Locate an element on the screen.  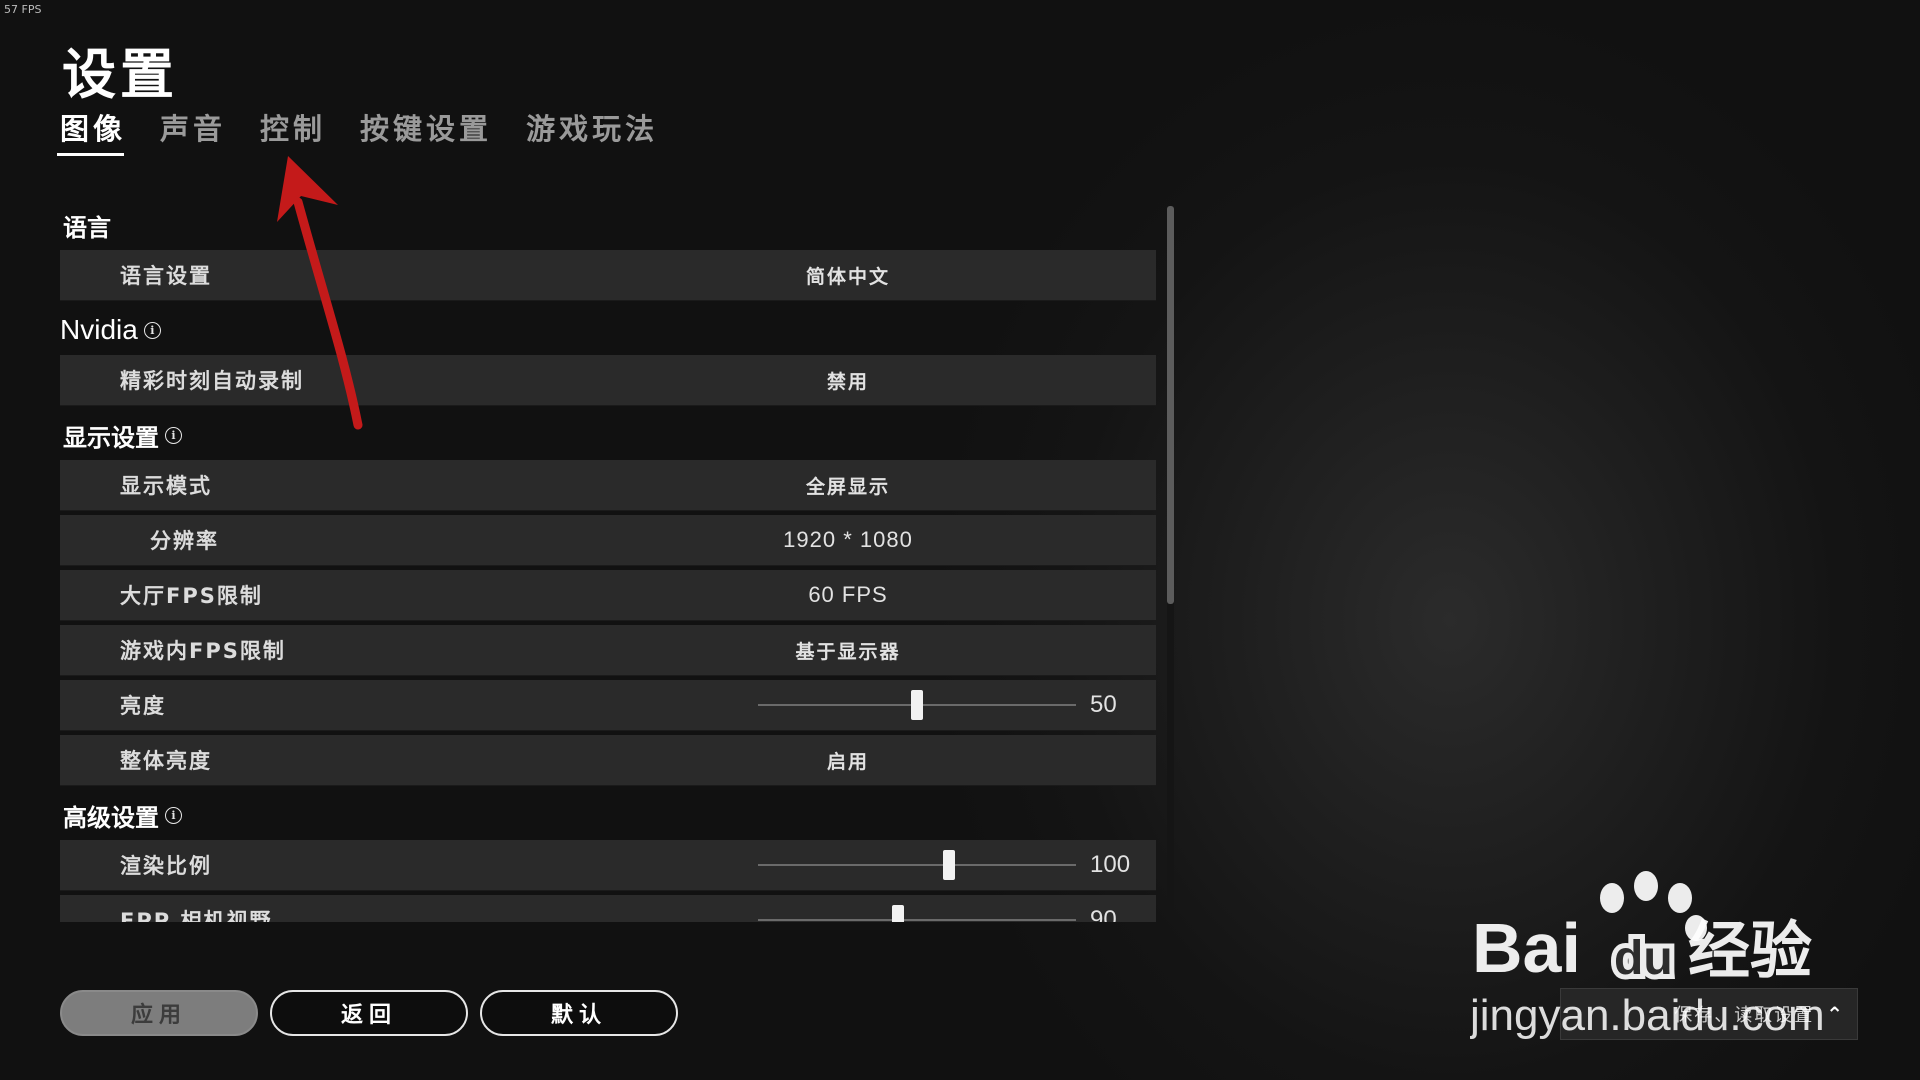
section-title-advanced: 高级设置 i is located at coordinates (608, 815).